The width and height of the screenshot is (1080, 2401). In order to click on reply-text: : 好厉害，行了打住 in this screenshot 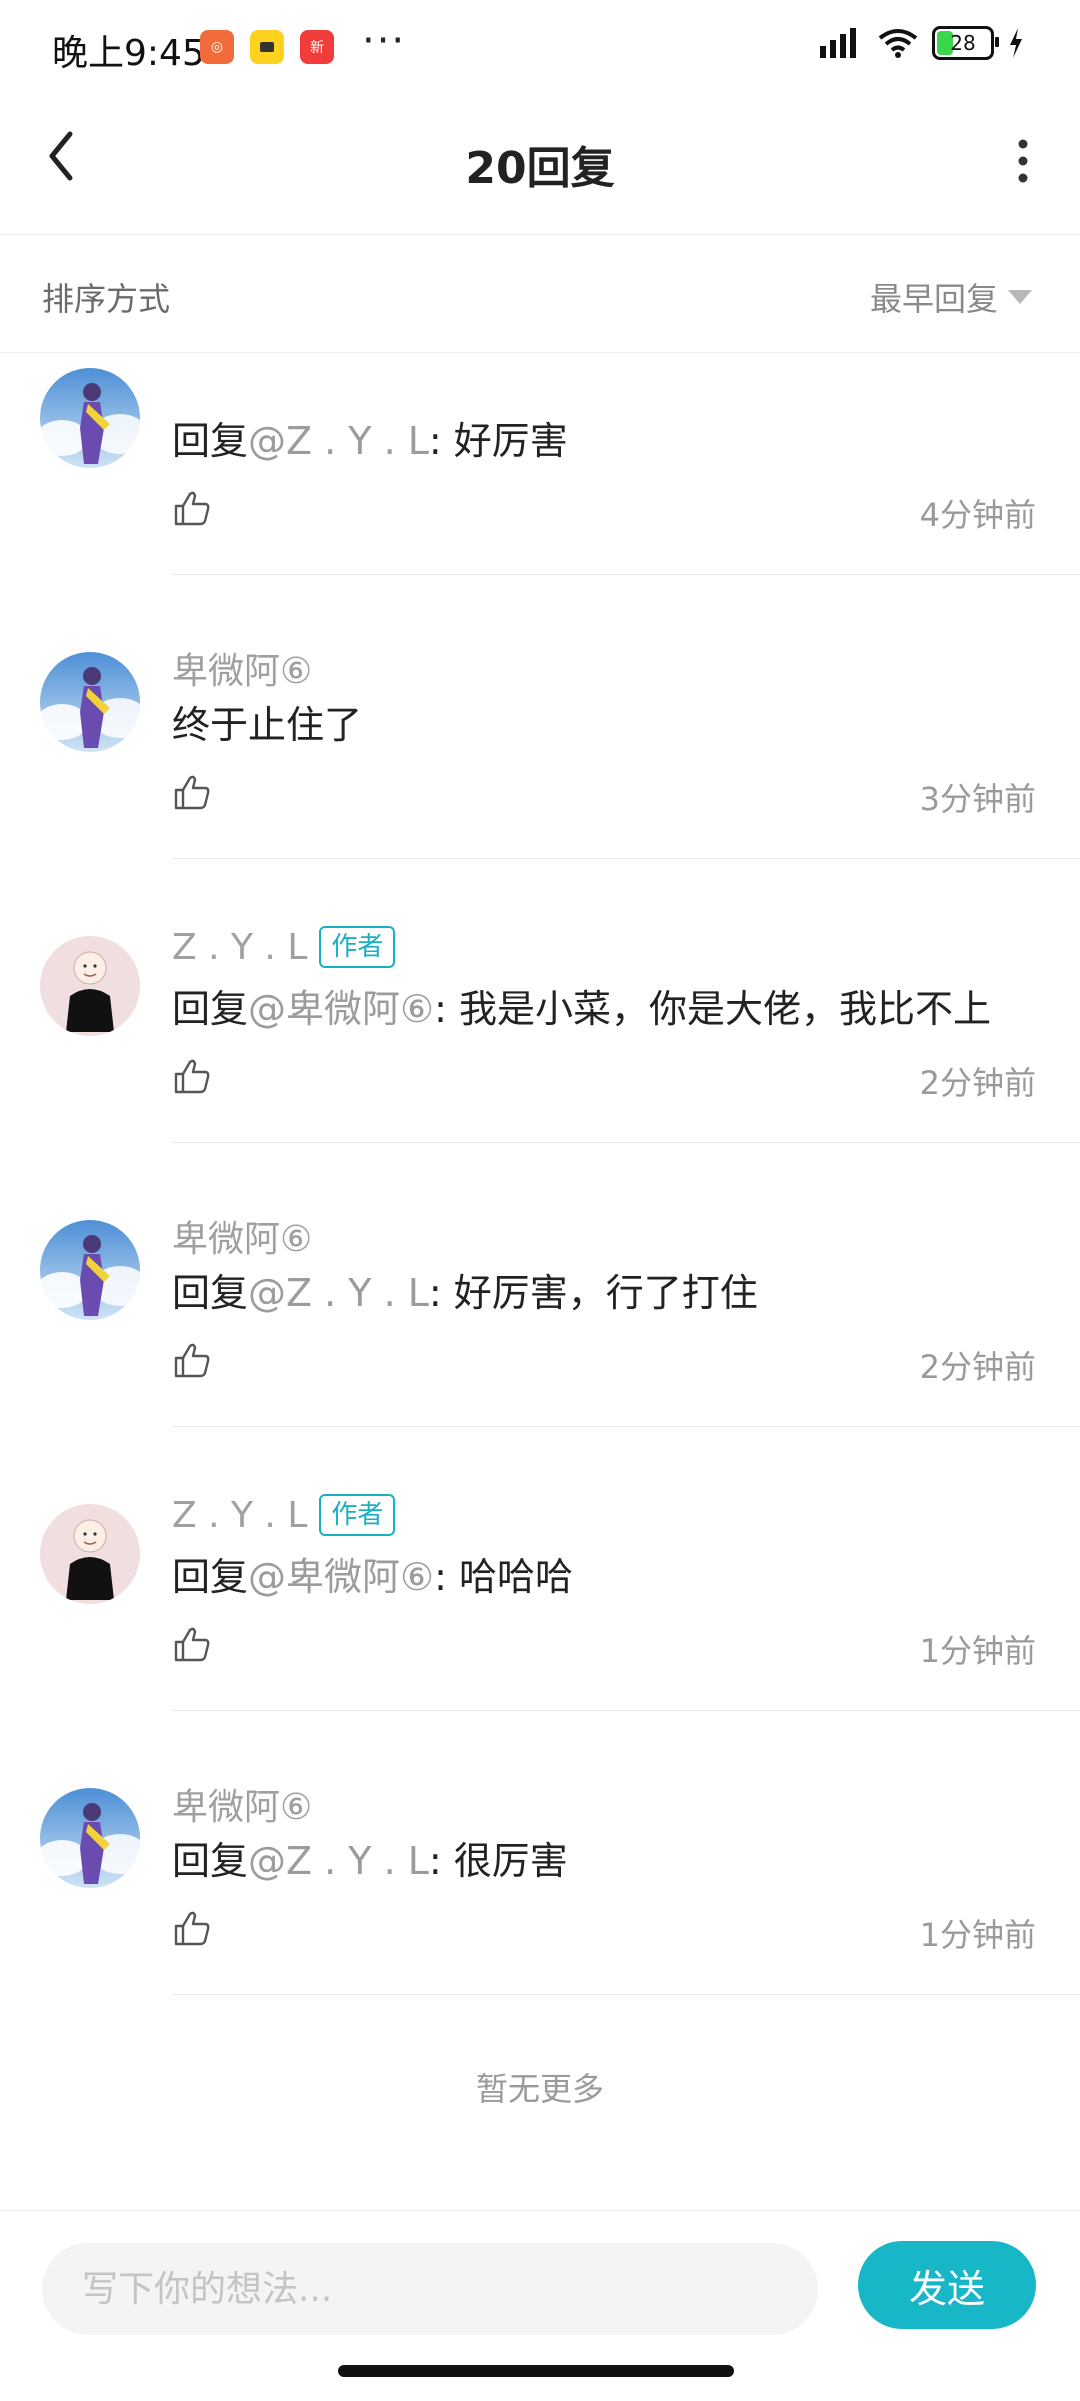, I will do `click(593, 1293)`.